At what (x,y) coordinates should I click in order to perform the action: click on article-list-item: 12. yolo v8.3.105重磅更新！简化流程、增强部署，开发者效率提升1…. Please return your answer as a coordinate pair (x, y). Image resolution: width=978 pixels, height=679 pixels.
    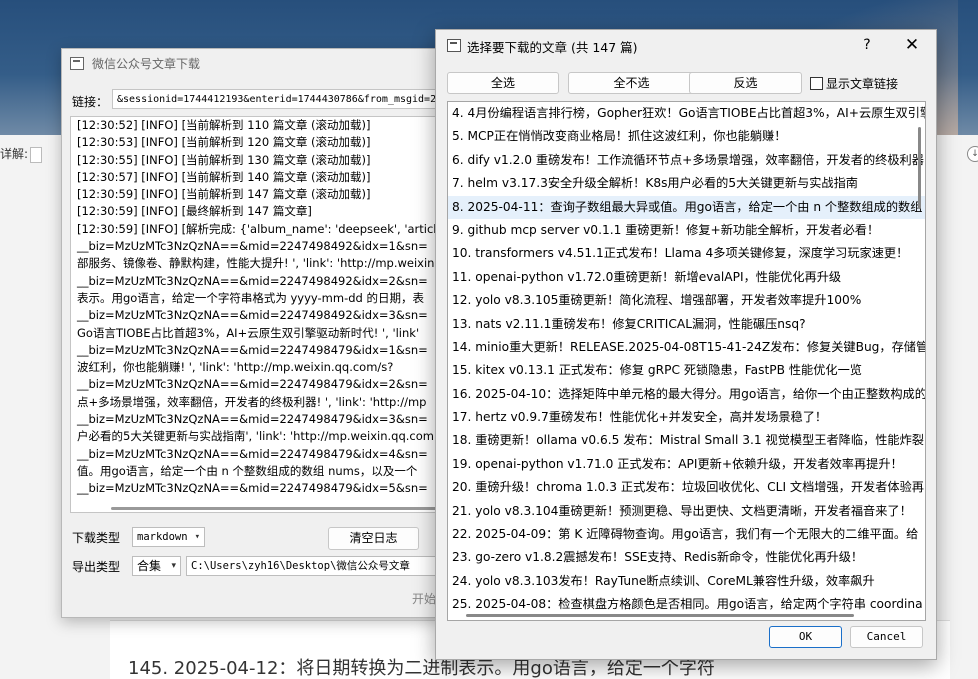
    Looking at the image, I should click on (686, 300).